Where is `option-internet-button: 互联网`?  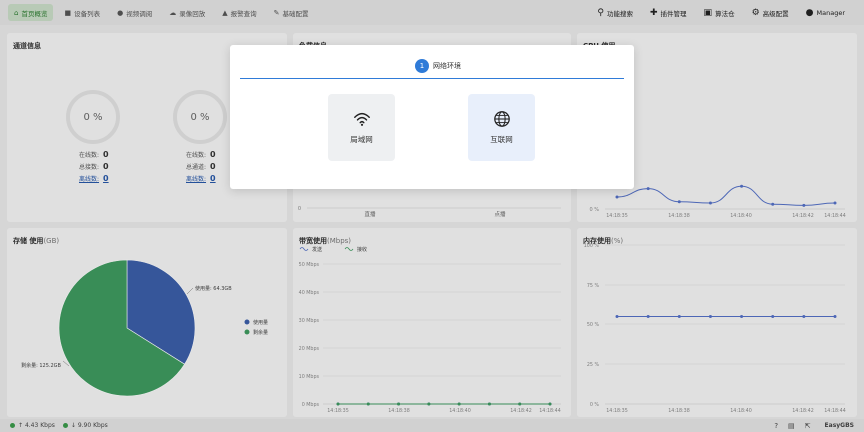
option-internet-button: 互联网 is located at coordinates (501, 127).